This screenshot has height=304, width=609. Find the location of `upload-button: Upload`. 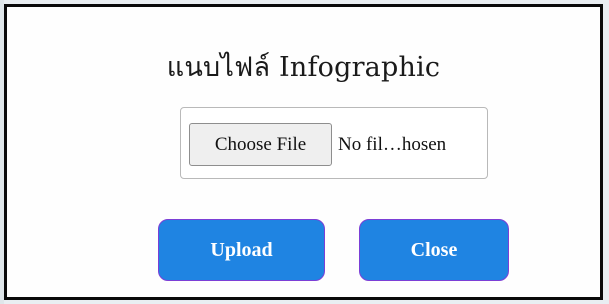

upload-button: Upload is located at coordinates (241, 250).